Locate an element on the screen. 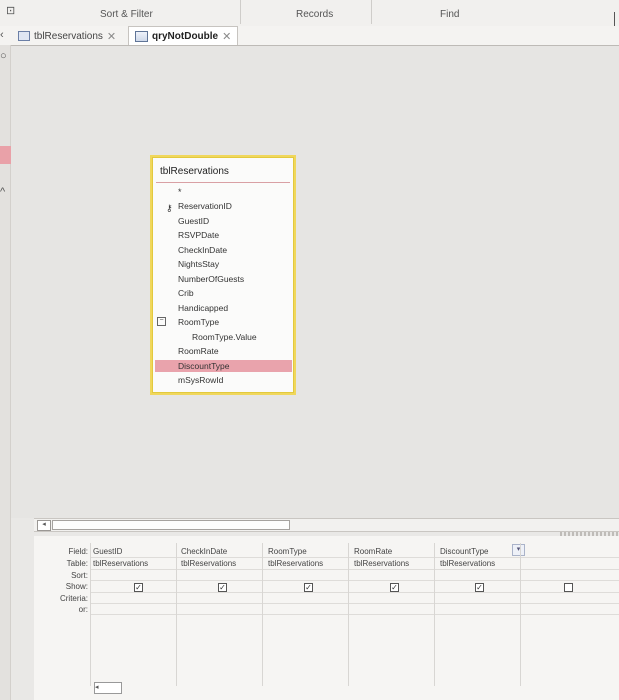  field-subitem: RoomType.Value is located at coordinates (224, 337).